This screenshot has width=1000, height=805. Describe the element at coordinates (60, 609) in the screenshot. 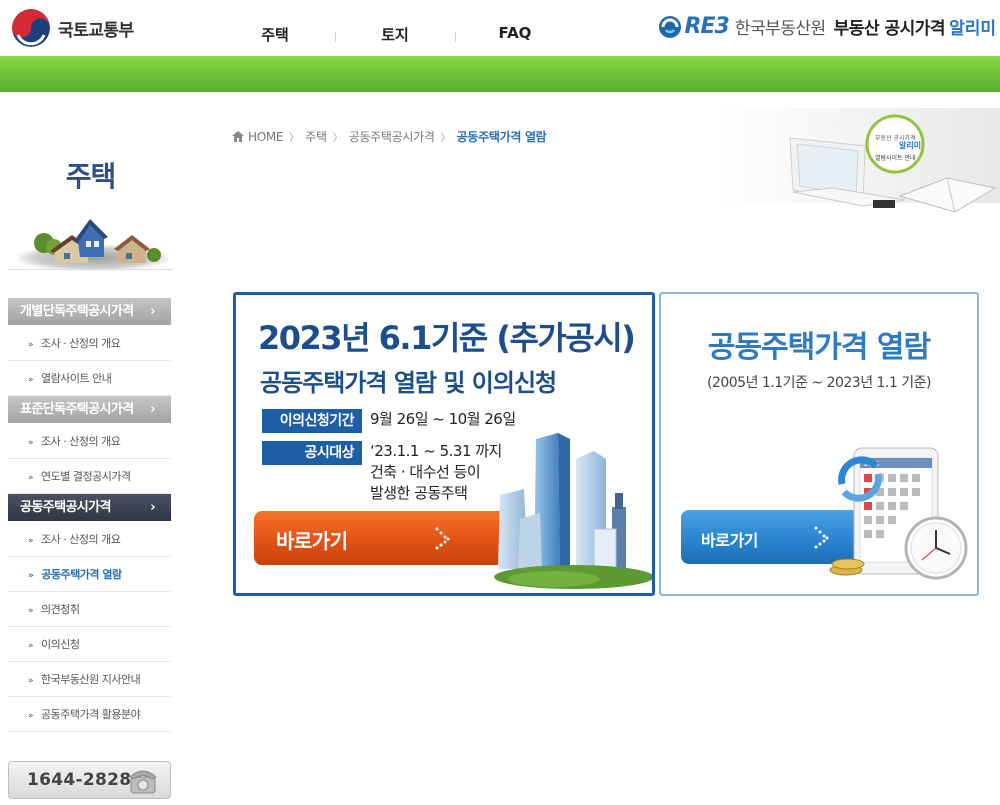

I see `menu-sub-label: 의견청취` at that location.